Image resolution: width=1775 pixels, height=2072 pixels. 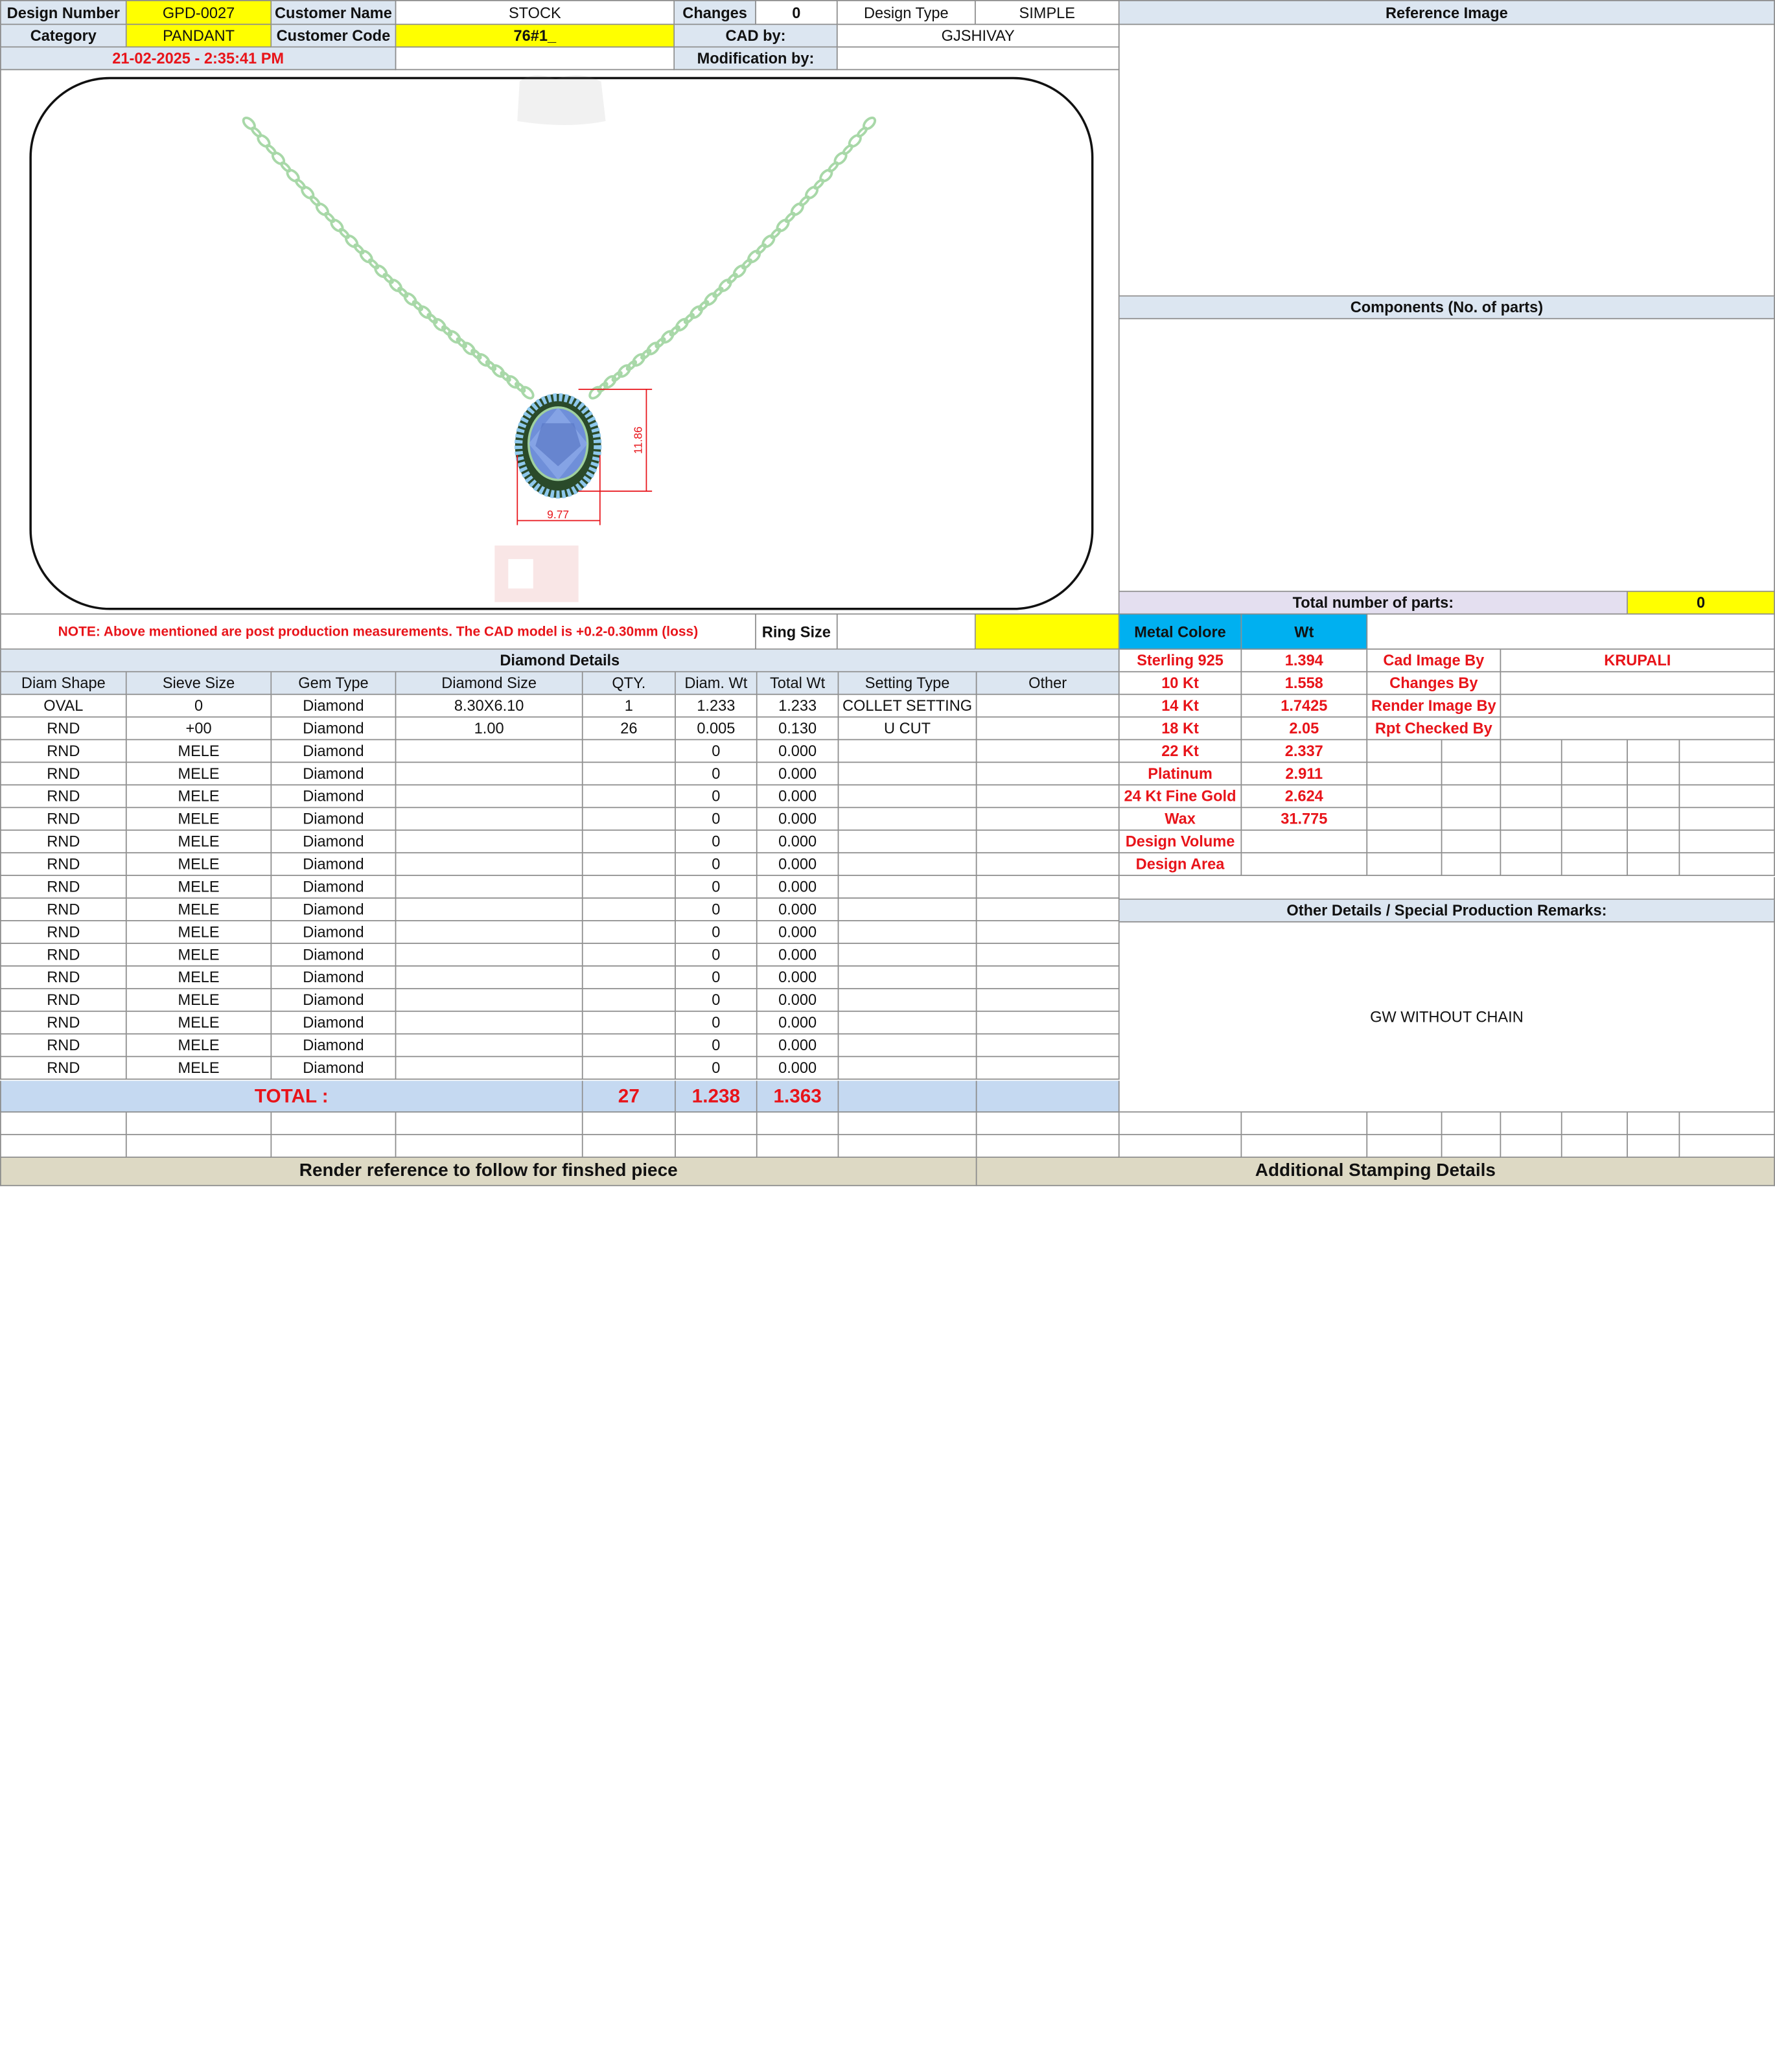 I want to click on cad-by-value: GJSHIVAY, so click(x=979, y=36).